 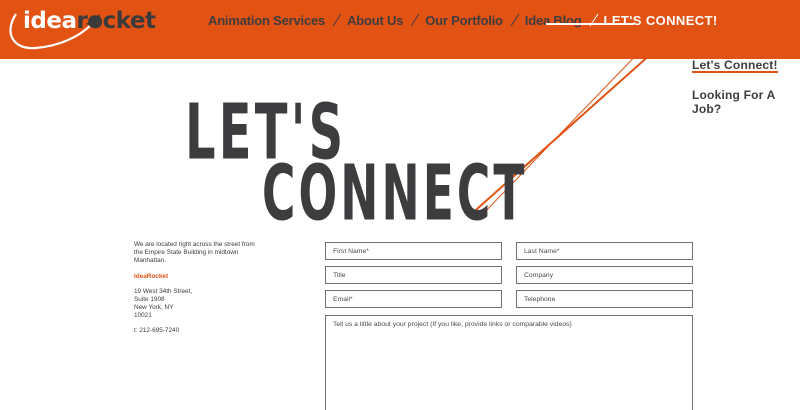 I want to click on nav-animation-services: Animation Services, so click(x=266, y=20).